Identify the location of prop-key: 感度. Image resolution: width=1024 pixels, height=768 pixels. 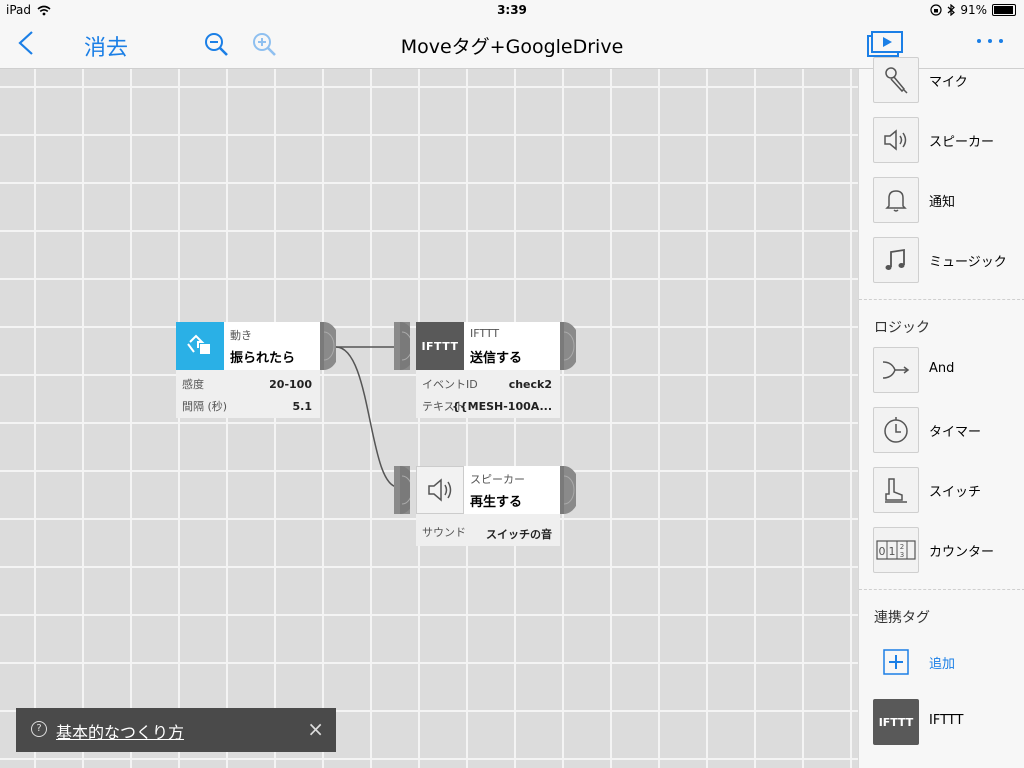
(193, 384).